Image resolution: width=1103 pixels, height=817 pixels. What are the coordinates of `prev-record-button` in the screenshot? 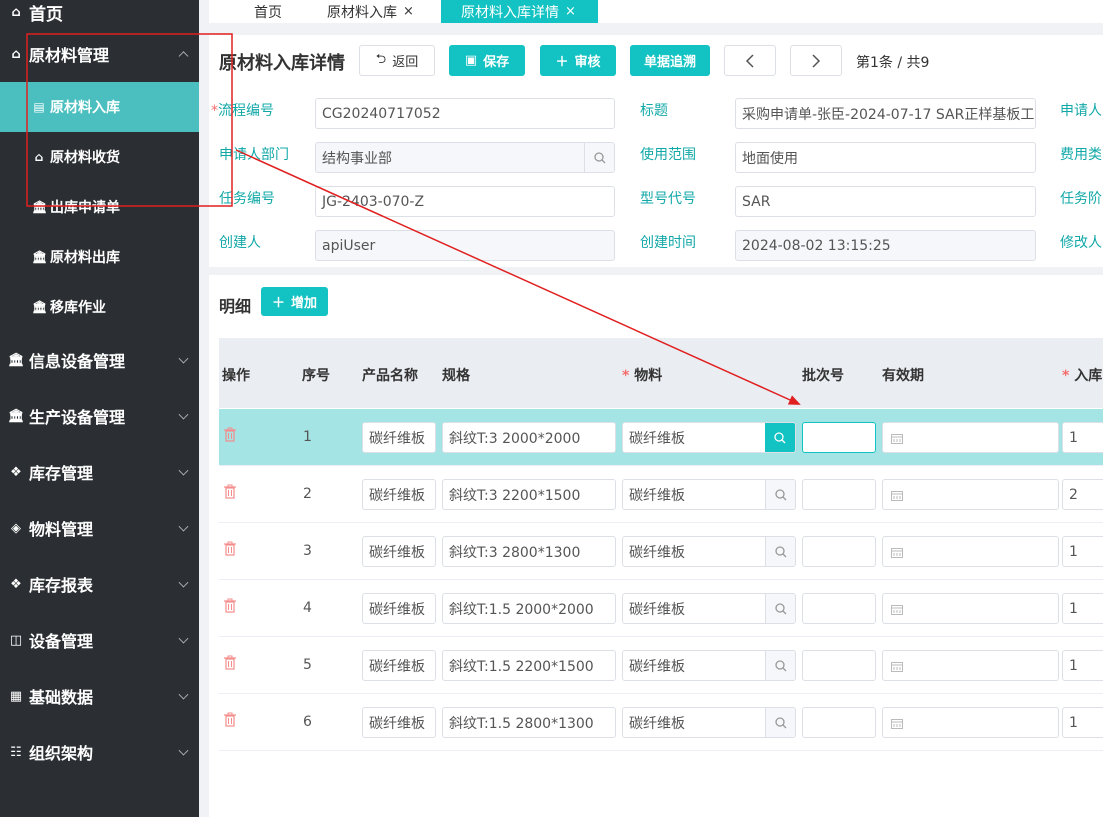 It's located at (750, 60).